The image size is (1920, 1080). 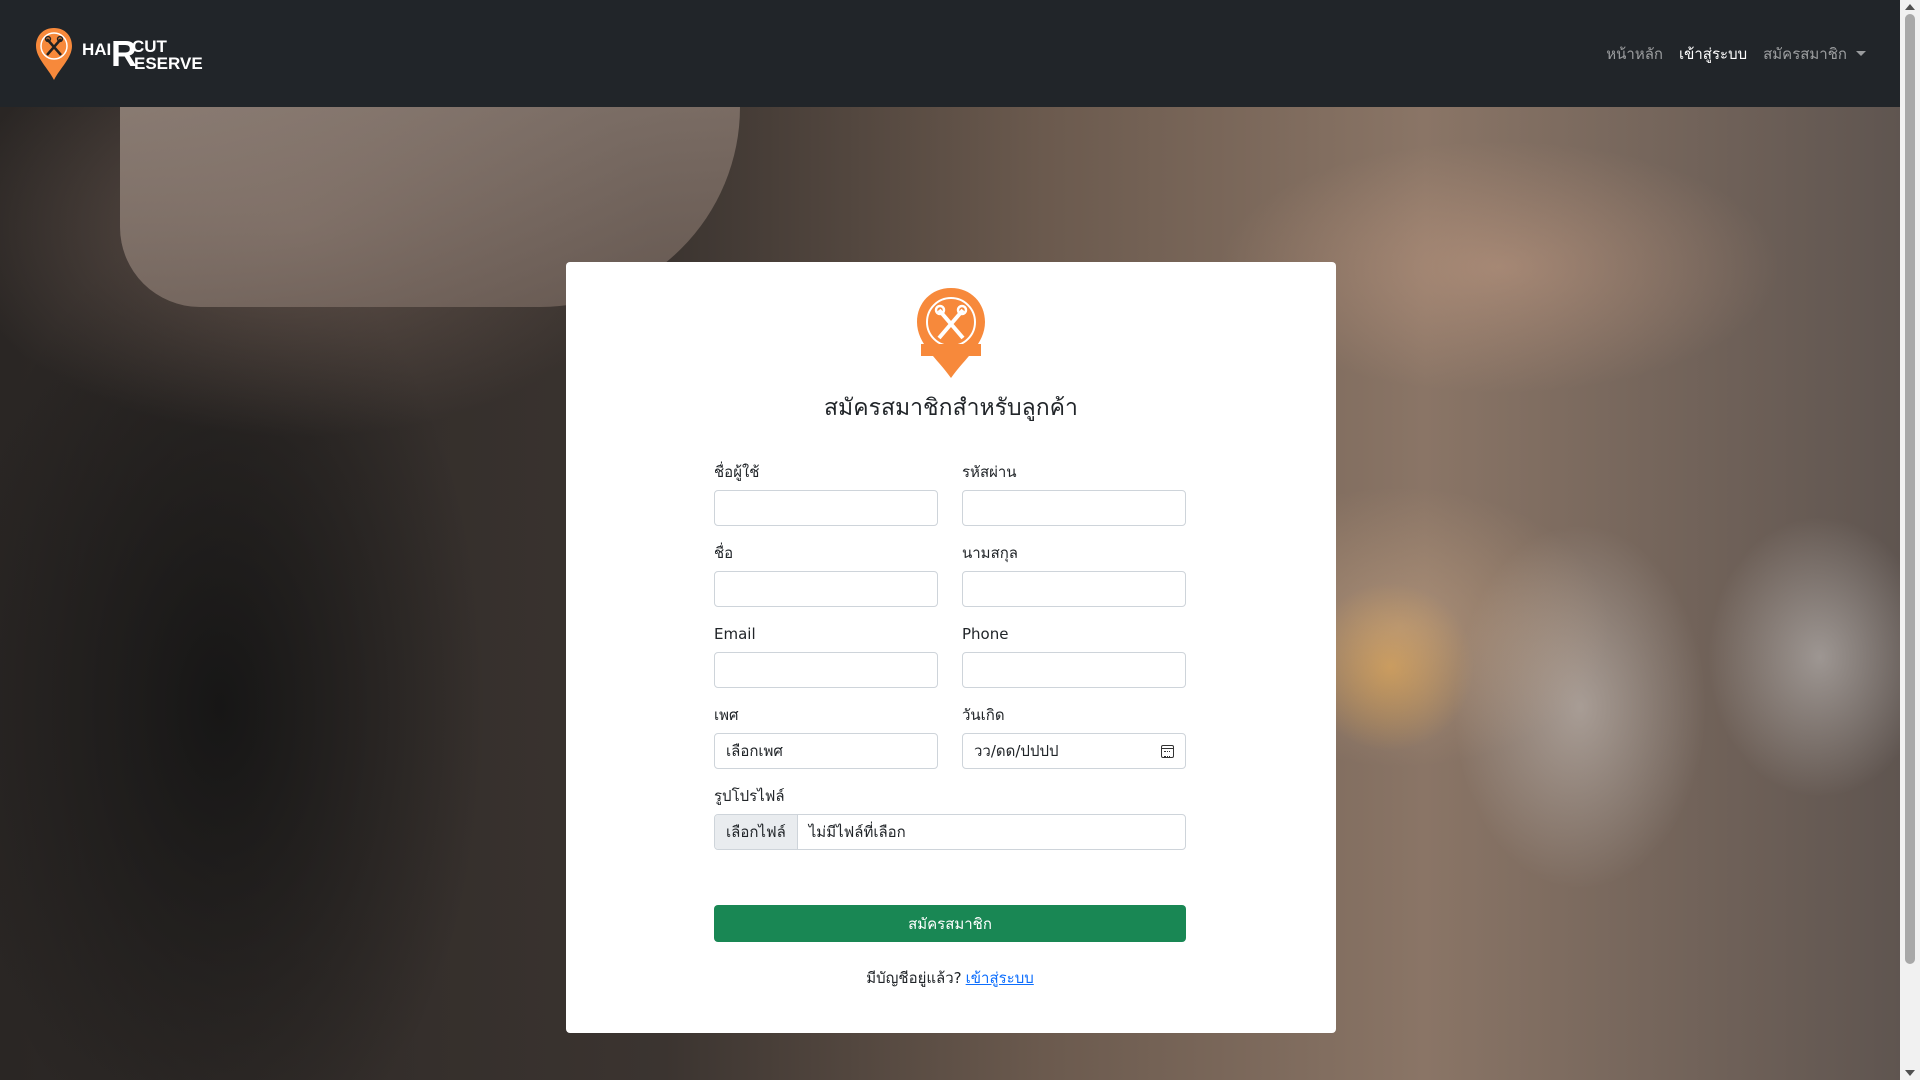 What do you see at coordinates (950, 832) in the screenshot?
I see `profile-file-input: เลือกไฟล์ ไม่มีไฟล์ที่เลือก` at bounding box center [950, 832].